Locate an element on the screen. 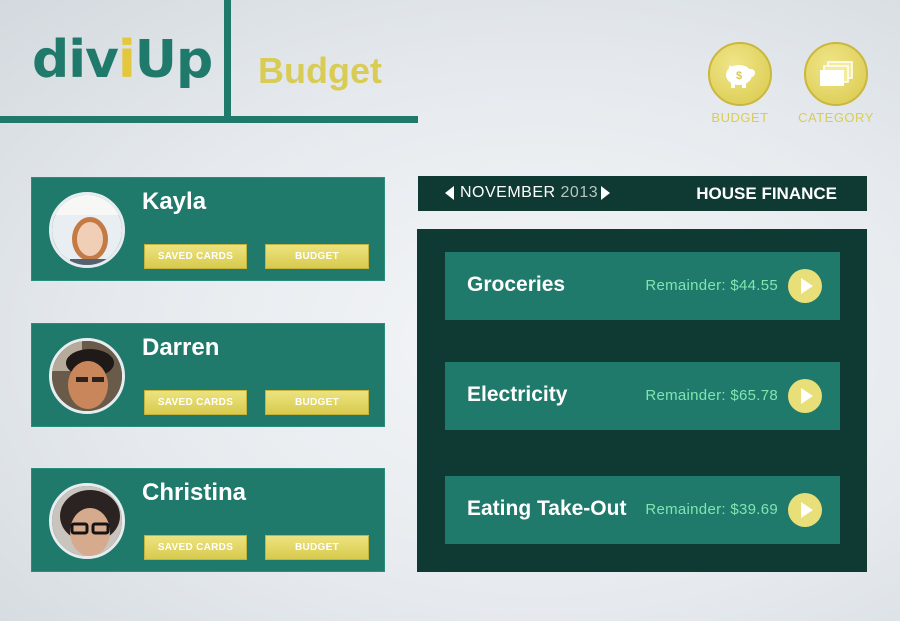 The width and height of the screenshot is (900, 621). category-row-electricity: Electricity Remainder: $65.78 is located at coordinates (642, 396).